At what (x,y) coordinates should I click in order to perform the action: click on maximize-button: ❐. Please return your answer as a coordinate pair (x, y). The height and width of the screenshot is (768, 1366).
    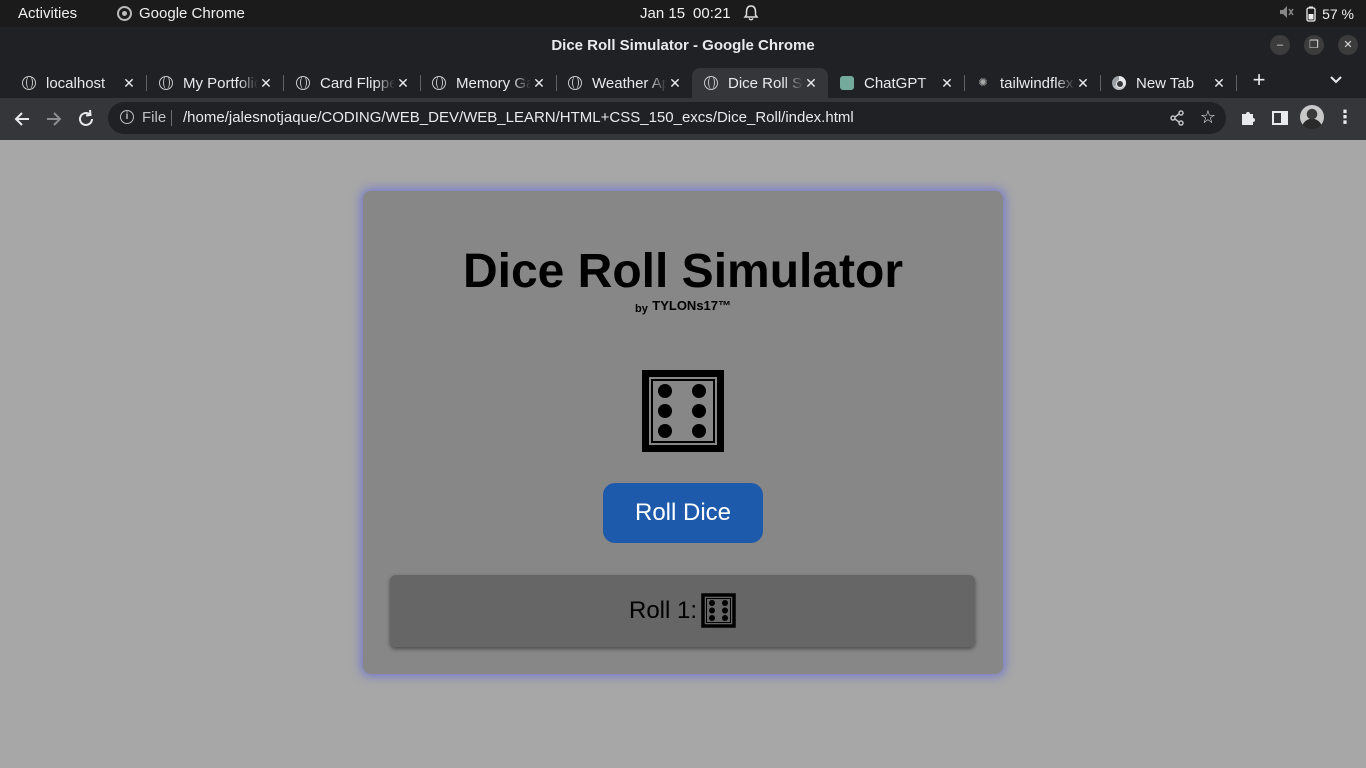
    Looking at the image, I should click on (1314, 45).